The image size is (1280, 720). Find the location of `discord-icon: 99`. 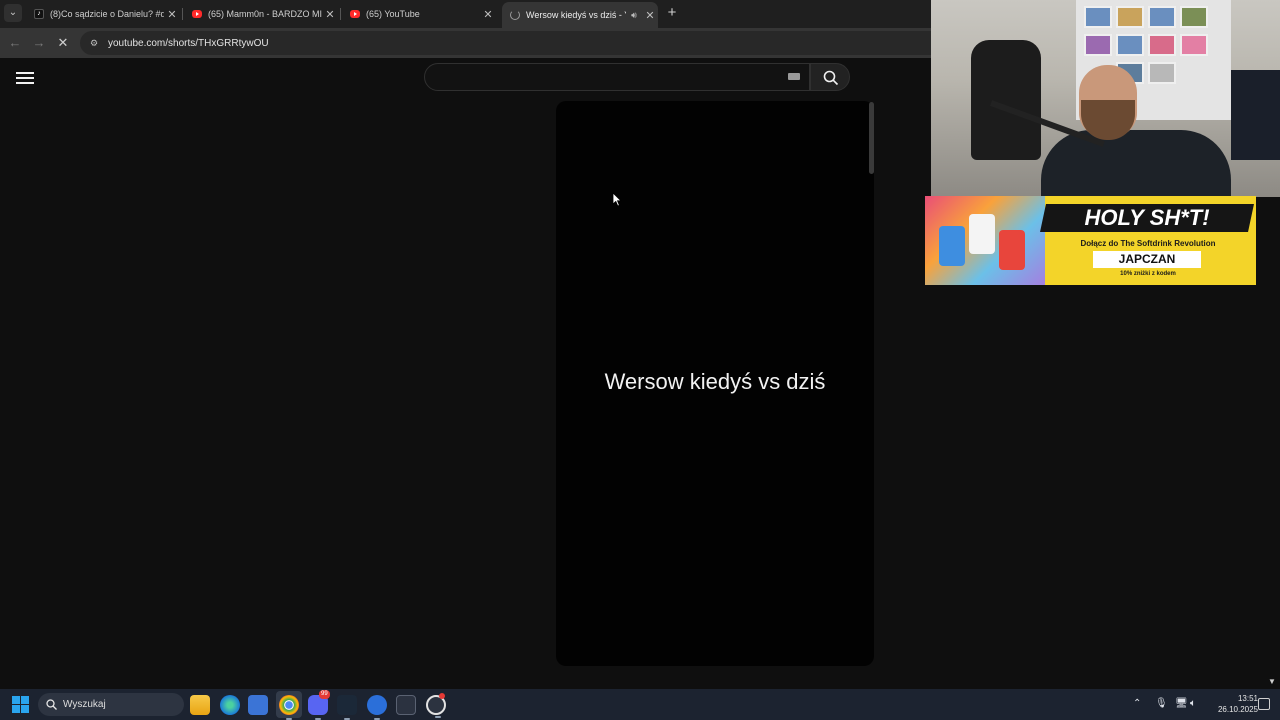

discord-icon: 99 is located at coordinates (319, 705).